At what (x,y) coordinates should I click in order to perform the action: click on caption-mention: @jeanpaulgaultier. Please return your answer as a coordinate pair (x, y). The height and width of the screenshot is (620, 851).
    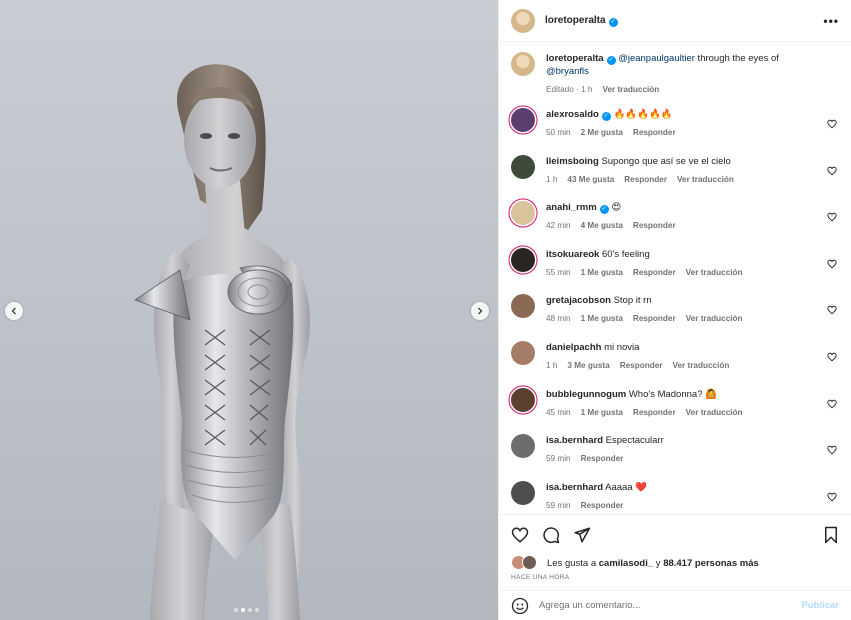
    Looking at the image, I should click on (656, 58).